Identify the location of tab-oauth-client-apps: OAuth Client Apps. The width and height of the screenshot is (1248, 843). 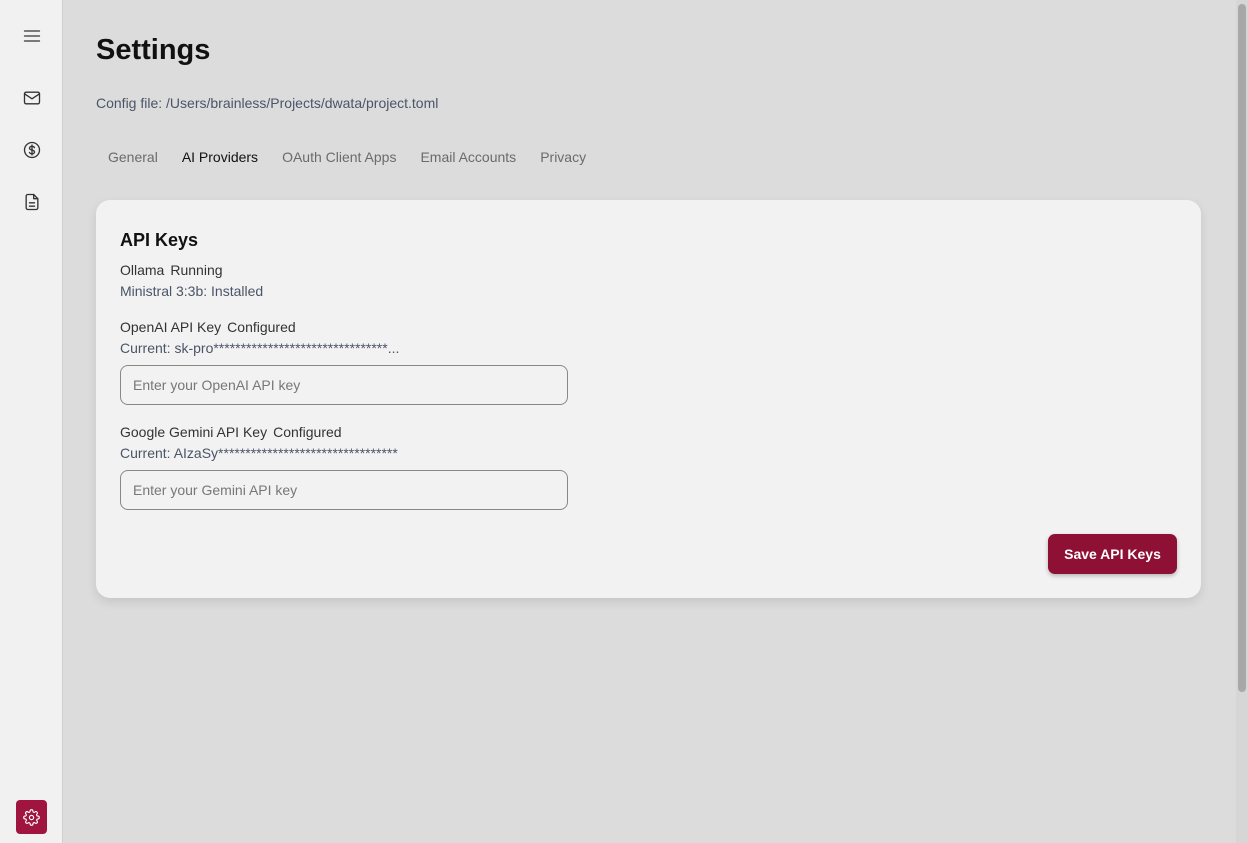
(339, 157).